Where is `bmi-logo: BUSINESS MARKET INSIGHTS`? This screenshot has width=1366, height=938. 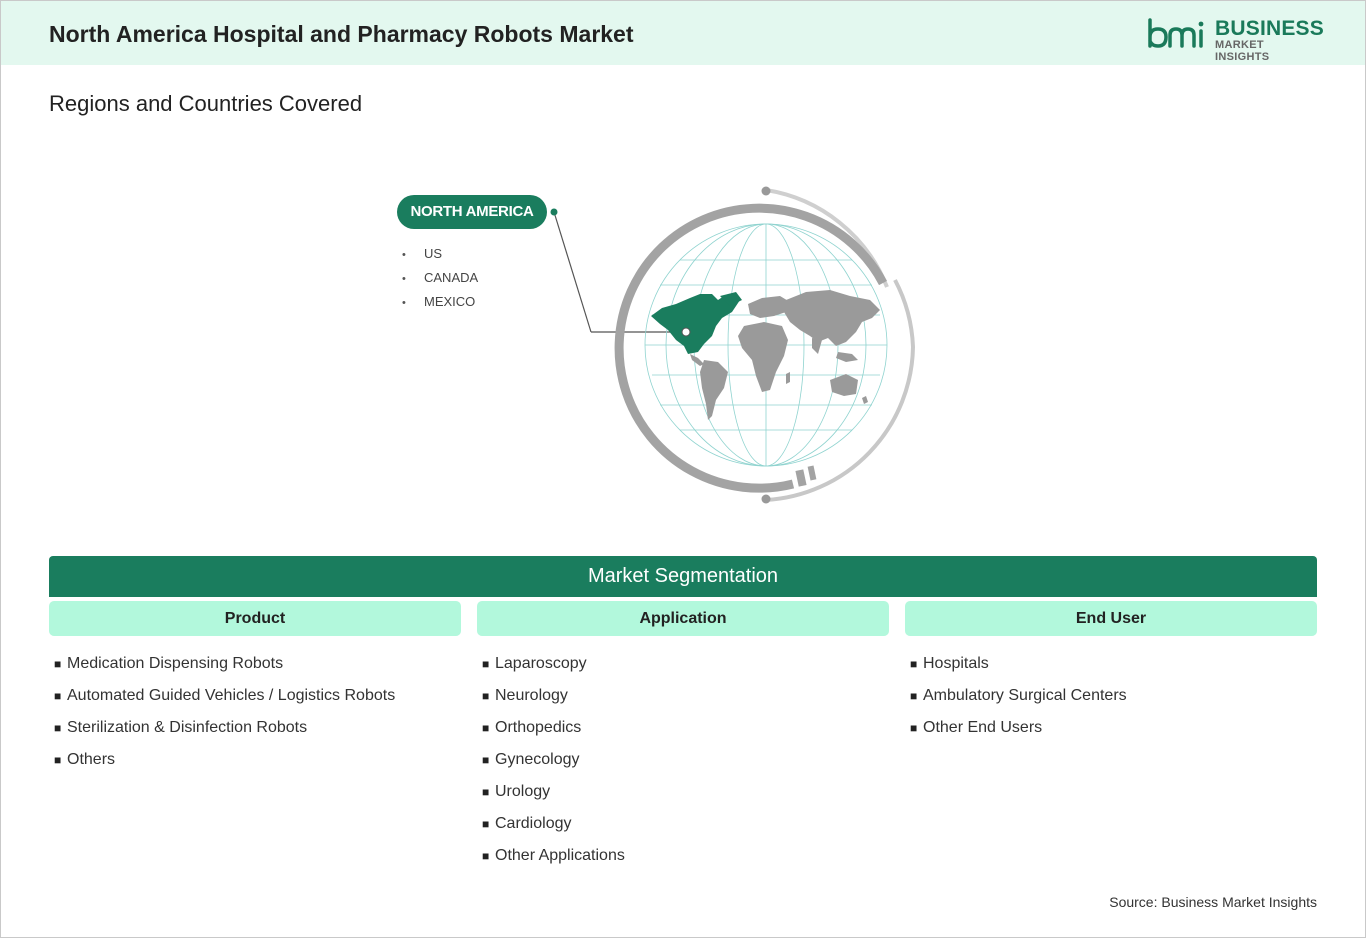 bmi-logo: BUSINESS MARKET INSIGHTS is located at coordinates (1235, 40).